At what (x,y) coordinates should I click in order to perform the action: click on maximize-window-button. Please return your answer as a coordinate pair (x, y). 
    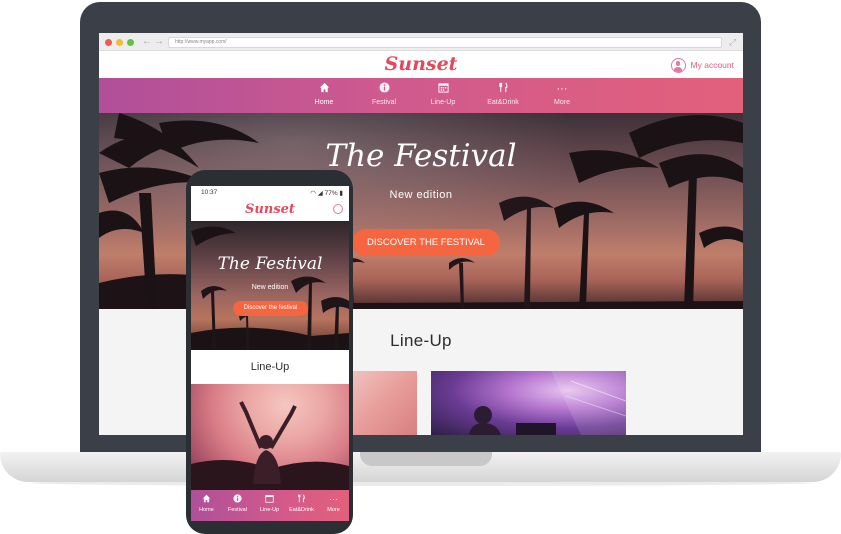
    Looking at the image, I should click on (130, 42).